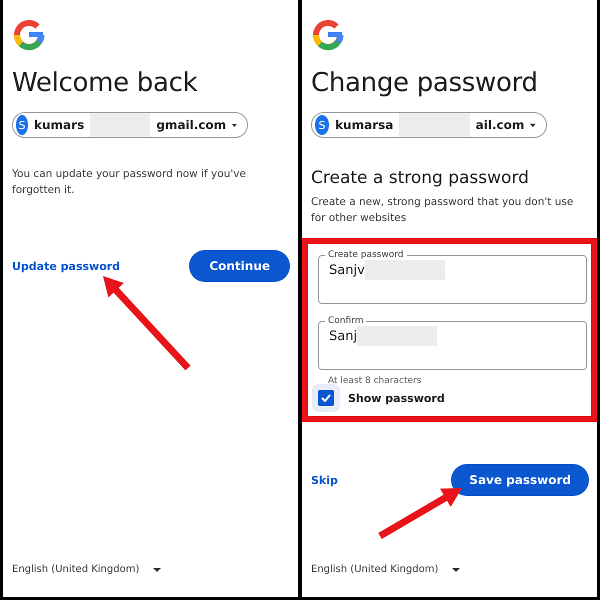 Image resolution: width=600 pixels, height=600 pixels. What do you see at coordinates (375, 381) in the screenshot?
I see `hint-text: At least 8 characters` at bounding box center [375, 381].